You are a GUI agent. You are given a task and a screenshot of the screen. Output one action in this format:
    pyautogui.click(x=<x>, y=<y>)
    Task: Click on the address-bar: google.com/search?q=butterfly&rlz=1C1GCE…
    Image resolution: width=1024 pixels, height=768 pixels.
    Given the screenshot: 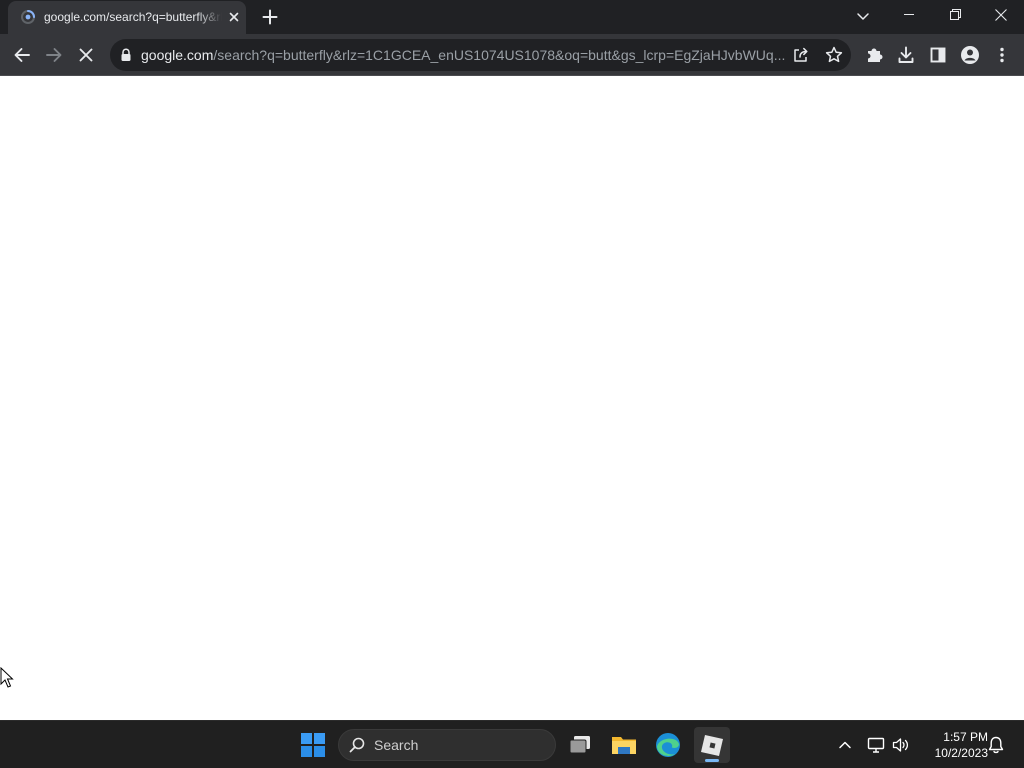 What is the action you would take?
    pyautogui.click(x=480, y=55)
    